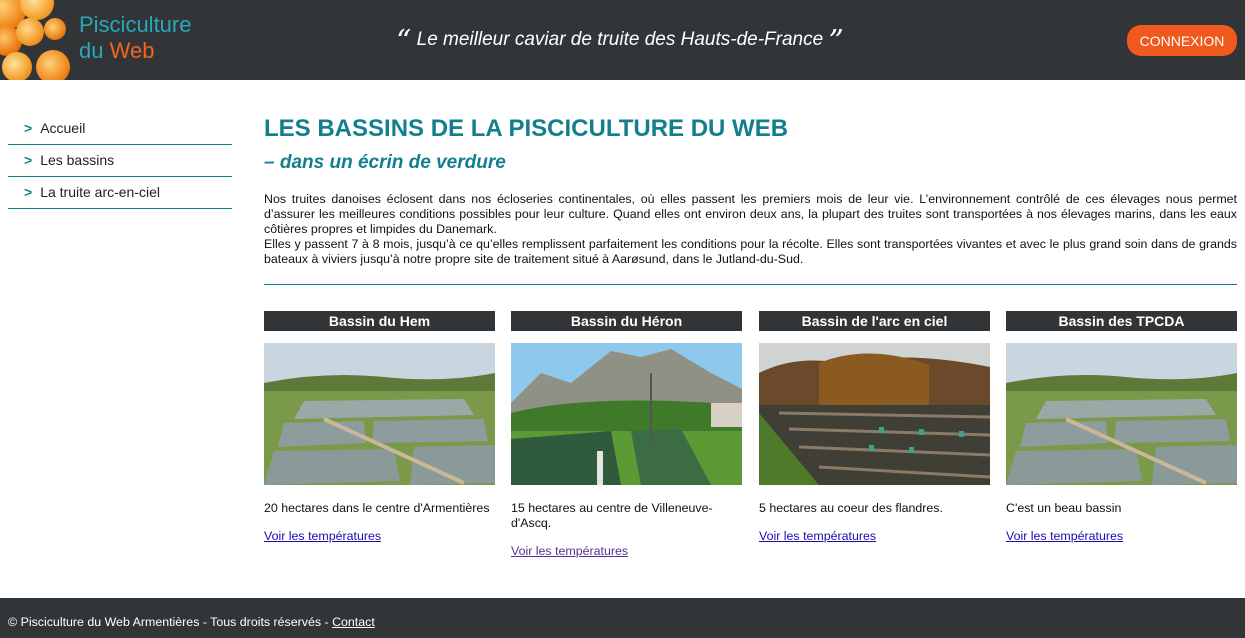 This screenshot has width=1245, height=638. Describe the element at coordinates (404, 41) in the screenshot. I see `open-quote: “` at that location.